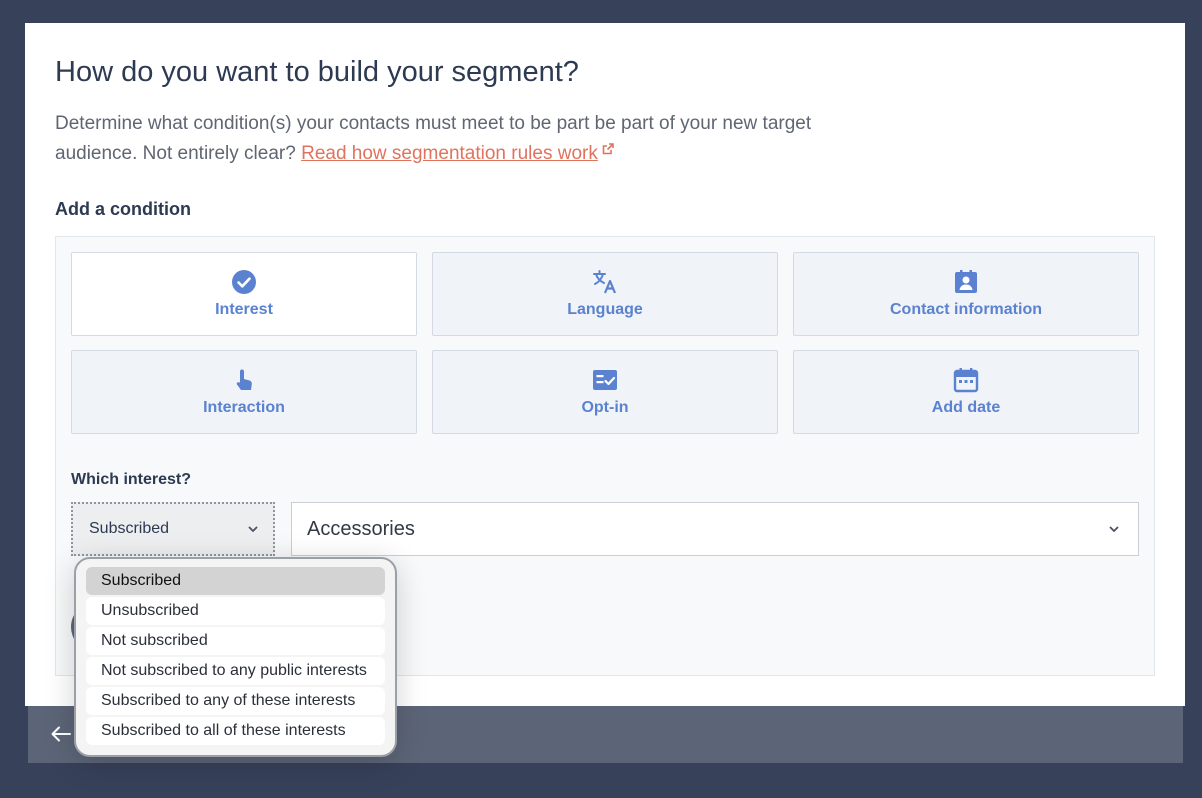  I want to click on which-interest-label: Which interest?, so click(131, 479).